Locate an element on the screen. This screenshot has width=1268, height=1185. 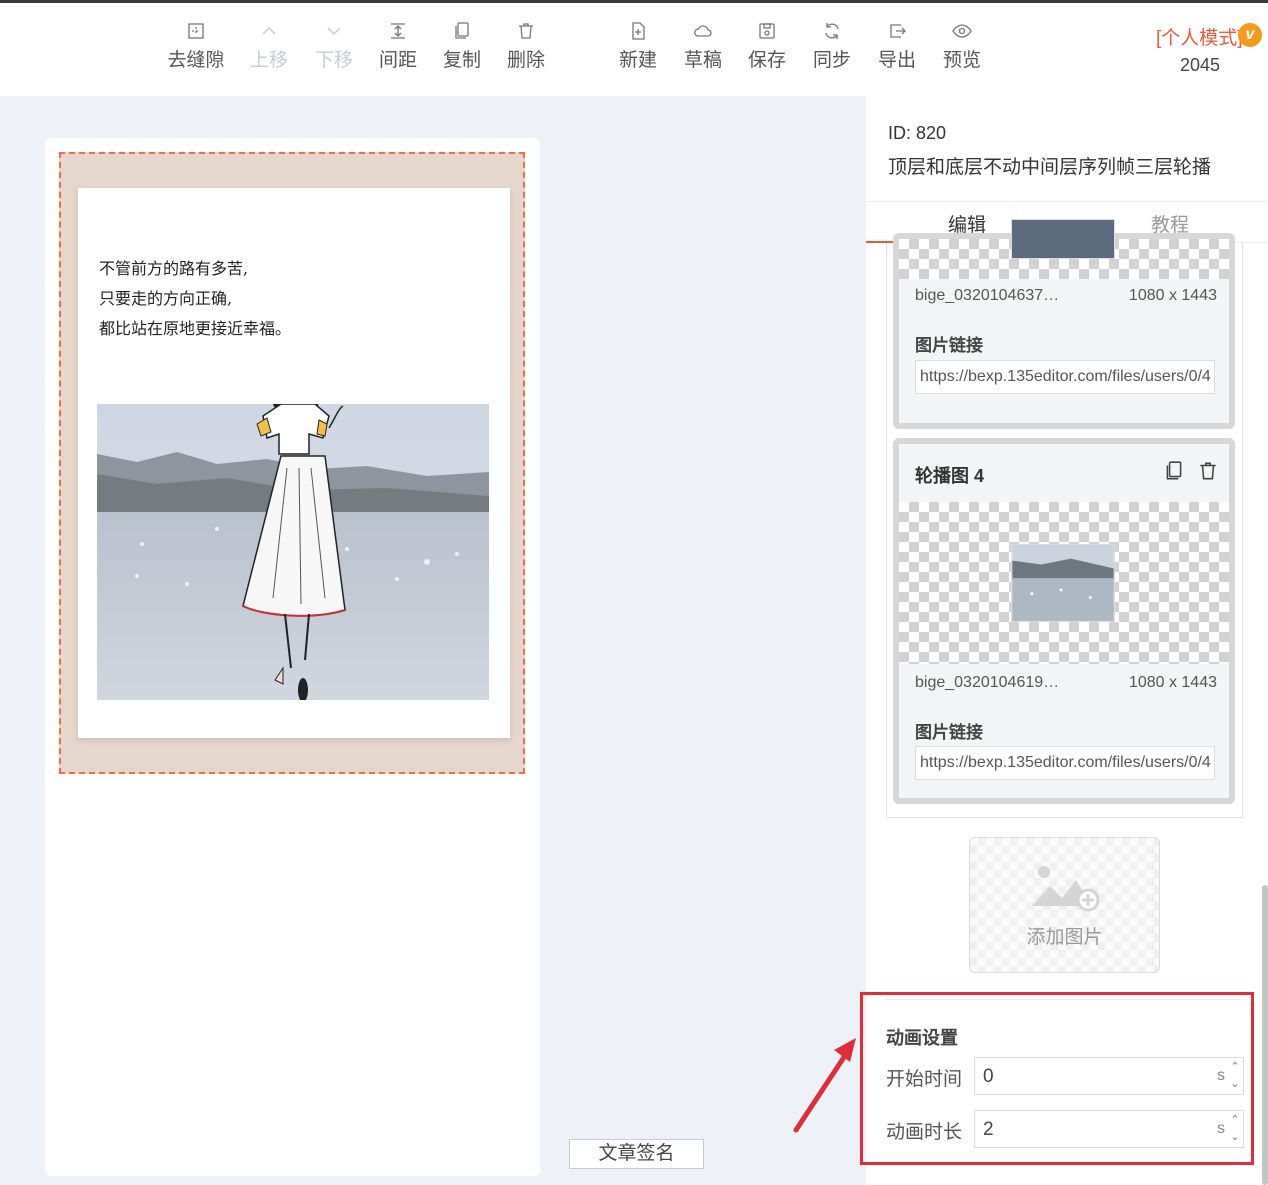
gap-icon is located at coordinates (196, 31).